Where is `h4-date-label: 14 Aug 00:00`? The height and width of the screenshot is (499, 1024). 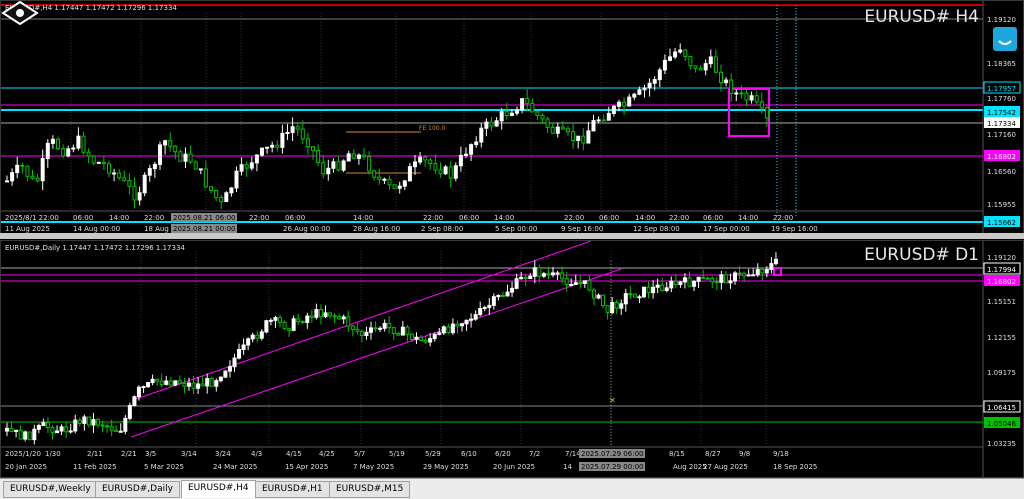
h4-date-label: 14 Aug 00:00 is located at coordinates (96, 229).